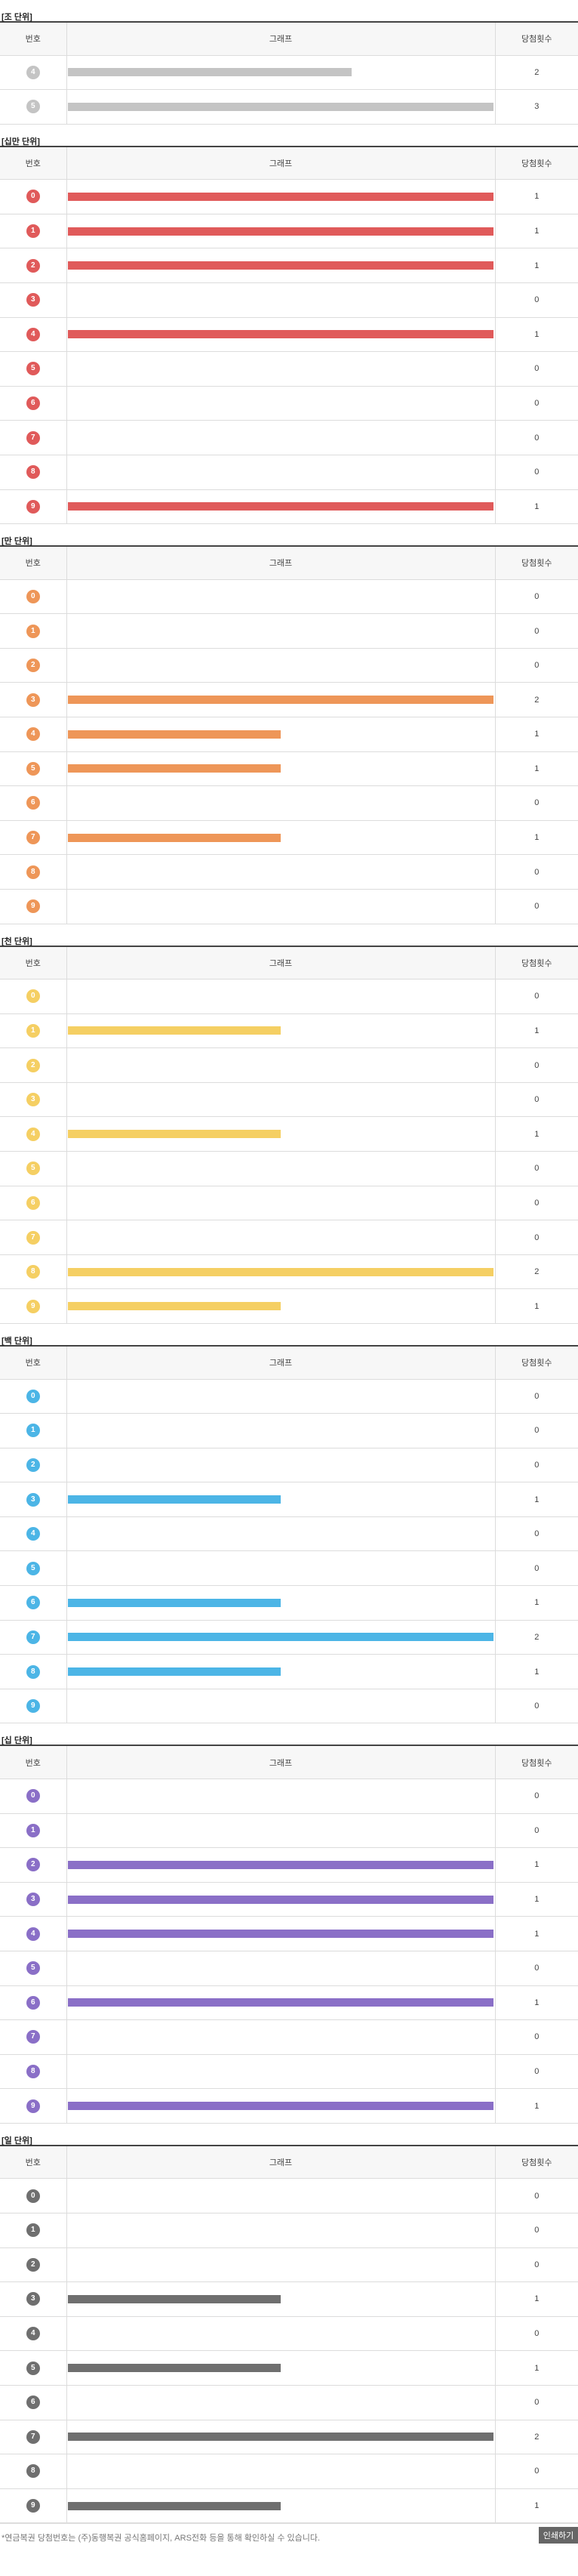 The image size is (578, 2576). I want to click on table-row: 21, so click(289, 1865).